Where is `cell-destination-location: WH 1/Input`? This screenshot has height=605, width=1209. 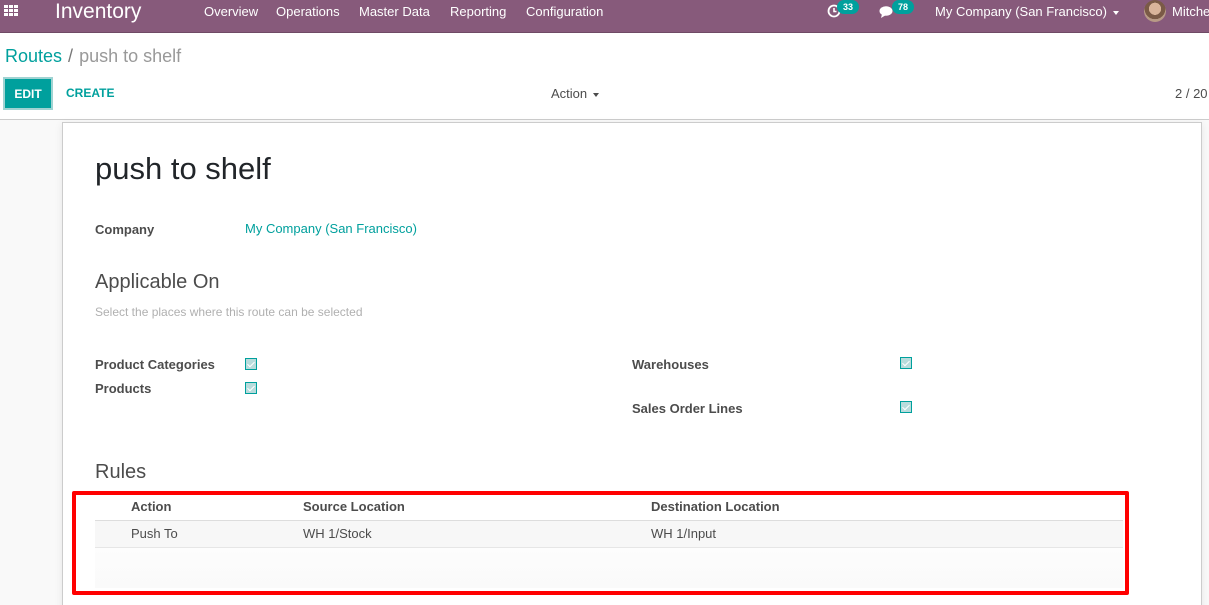
cell-destination-location: WH 1/Input is located at coordinates (887, 534).